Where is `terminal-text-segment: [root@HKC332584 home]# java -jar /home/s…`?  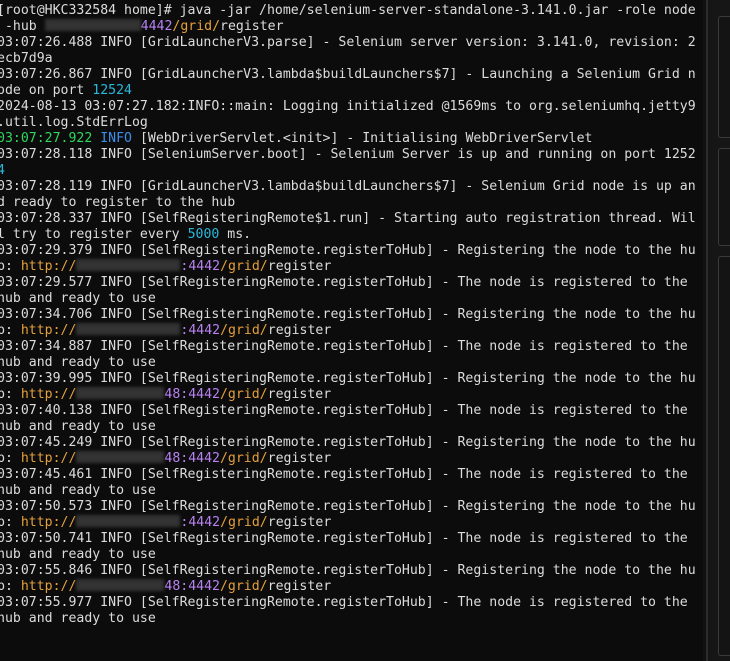 terminal-text-segment: [root@HKC332584 home]# java -jar /home/s… is located at coordinates (348, 10).